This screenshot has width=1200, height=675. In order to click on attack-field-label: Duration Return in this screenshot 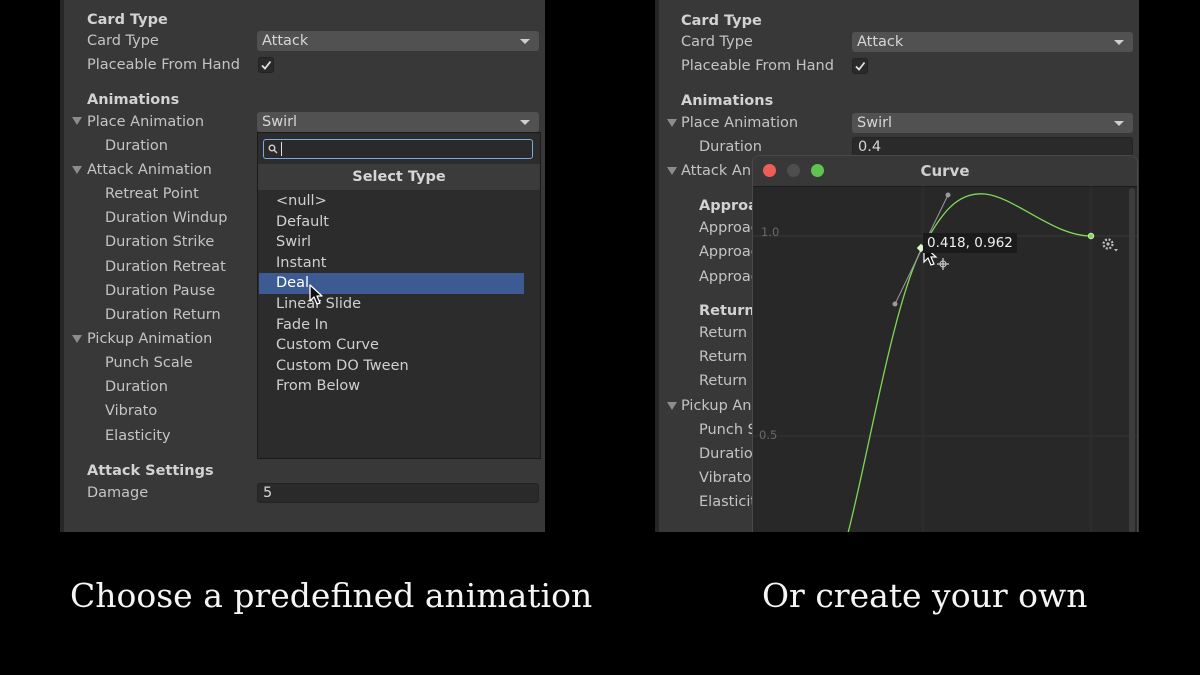, I will do `click(163, 315)`.